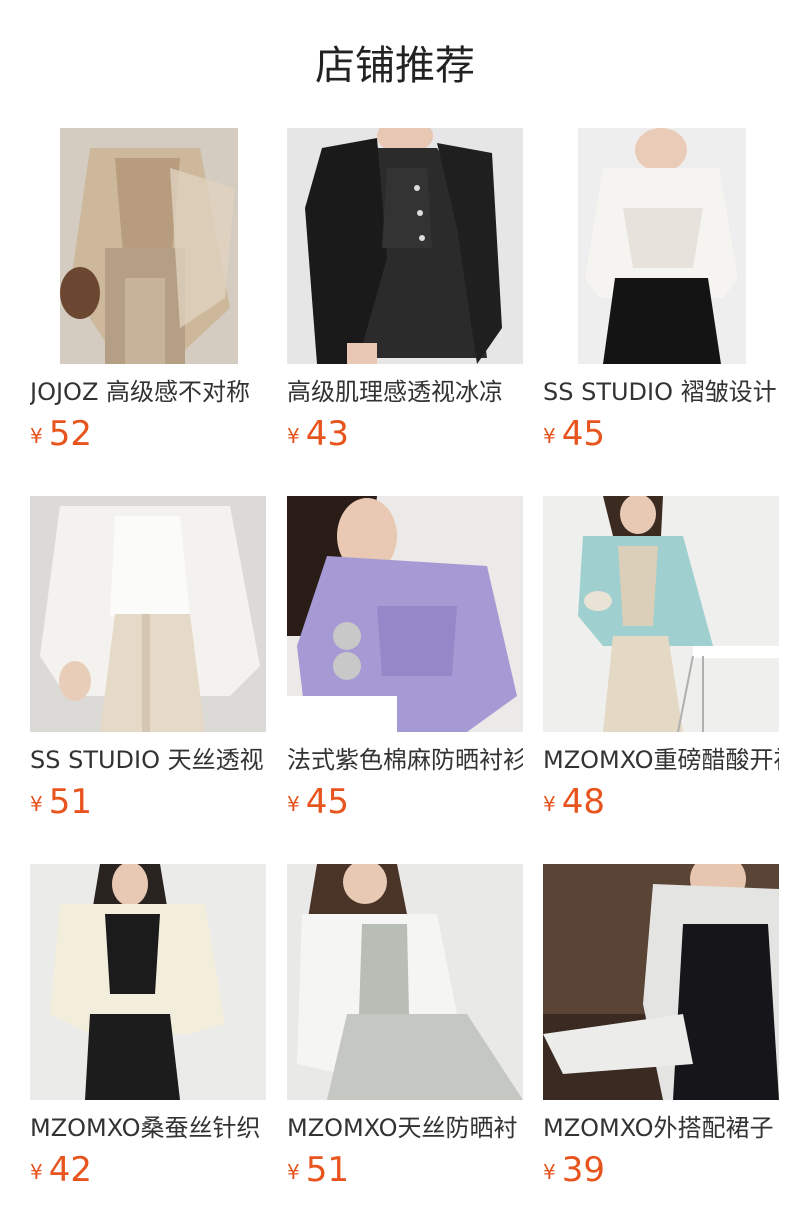 The height and width of the screenshot is (1232, 790). What do you see at coordinates (70, 1170) in the screenshot?
I see `price-value: 42` at bounding box center [70, 1170].